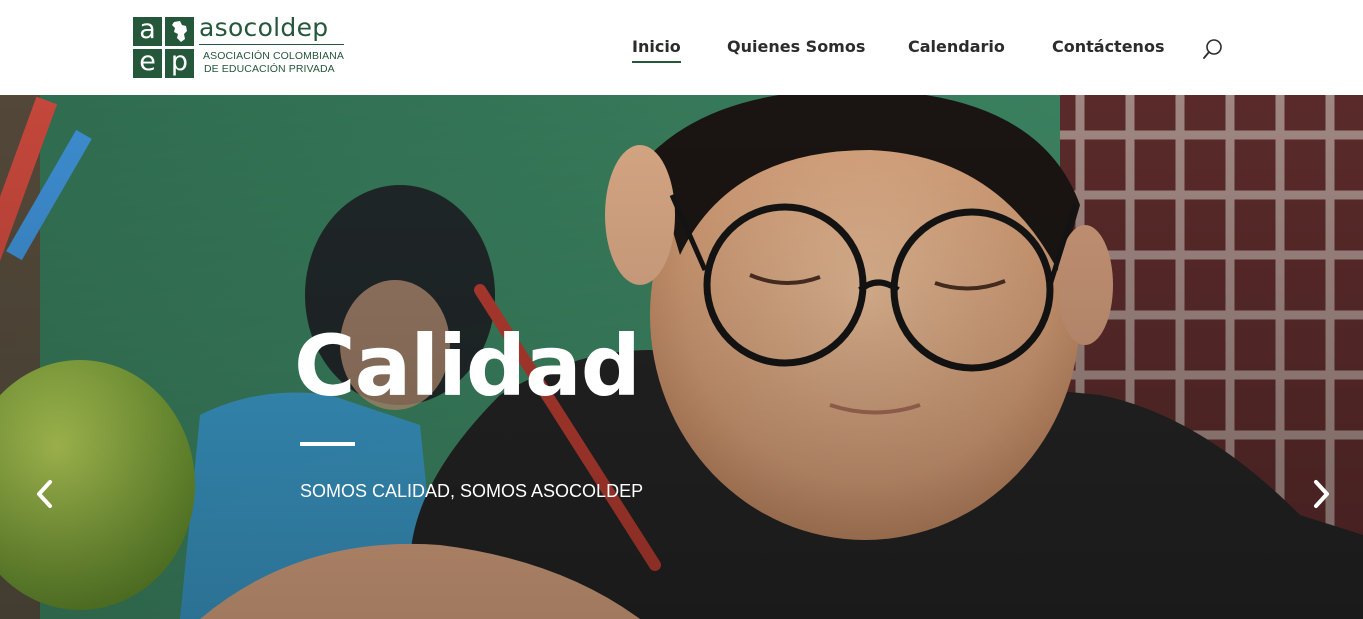  What do you see at coordinates (796, 46) in the screenshot?
I see `nav-item-quienes-somos: Quienes Somos` at bounding box center [796, 46].